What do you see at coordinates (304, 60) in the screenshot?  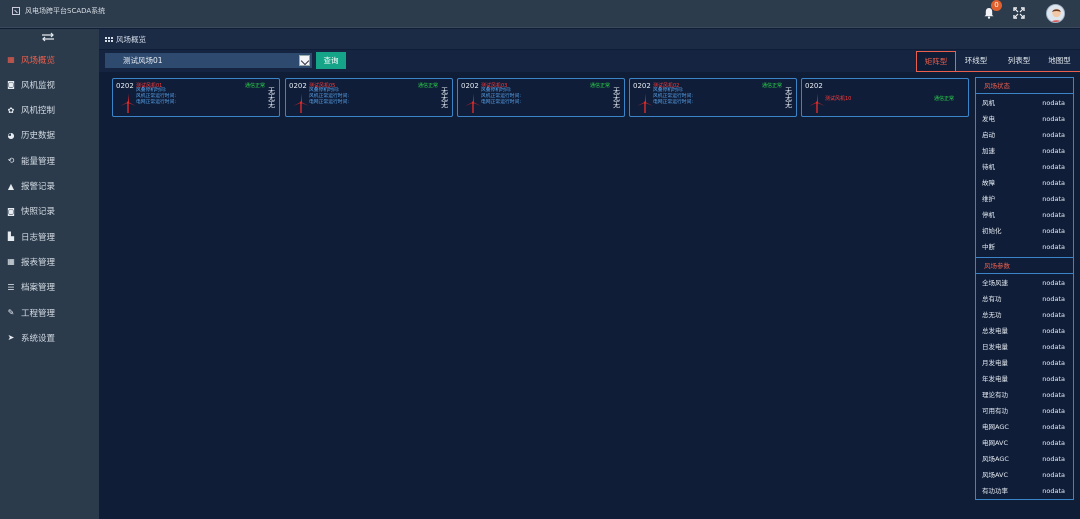 I see `chevron-down-icon` at bounding box center [304, 60].